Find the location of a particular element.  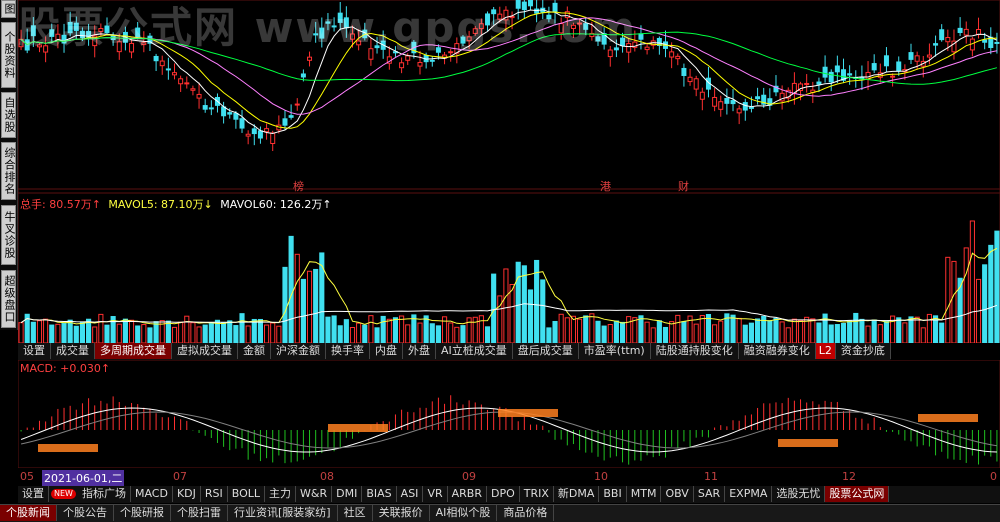

volume-tab-0: 设置 is located at coordinates (34, 351).